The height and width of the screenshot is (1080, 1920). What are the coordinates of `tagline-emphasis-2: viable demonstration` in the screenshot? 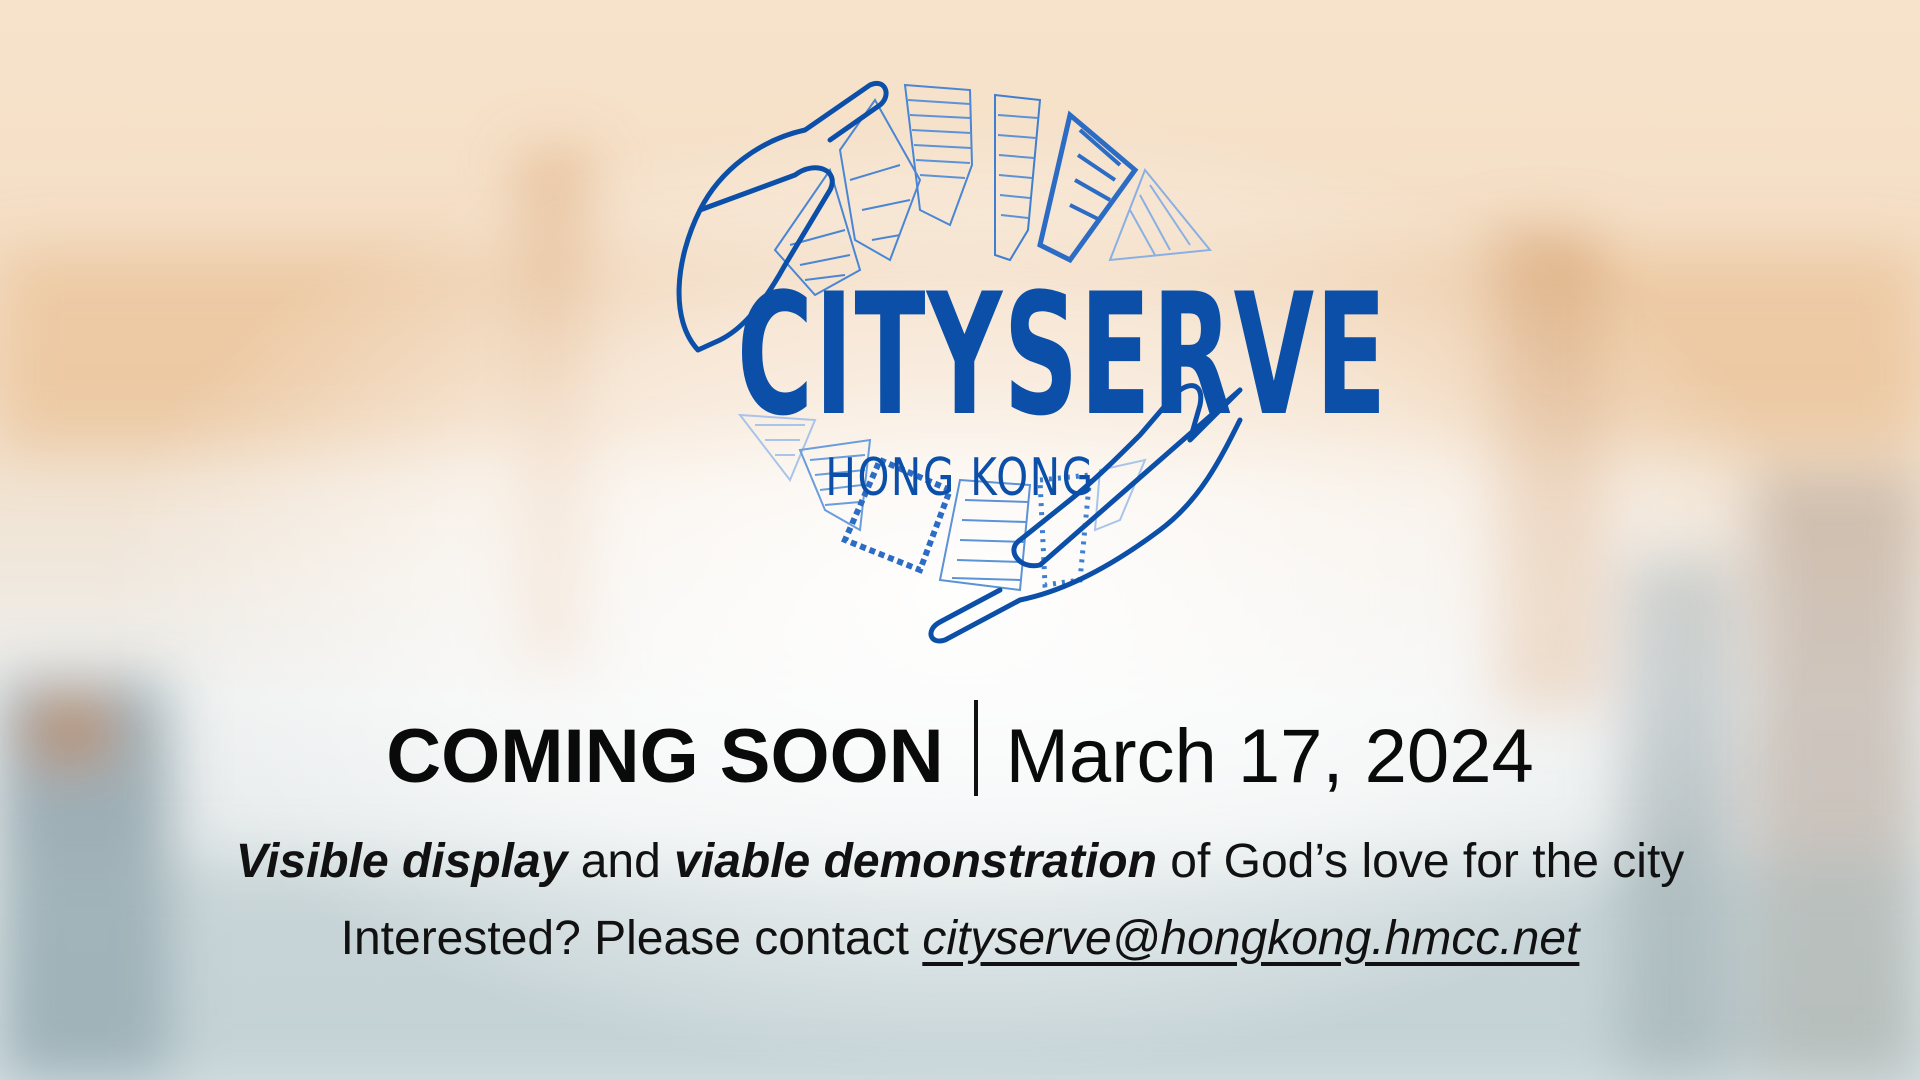 It's located at (915, 861).